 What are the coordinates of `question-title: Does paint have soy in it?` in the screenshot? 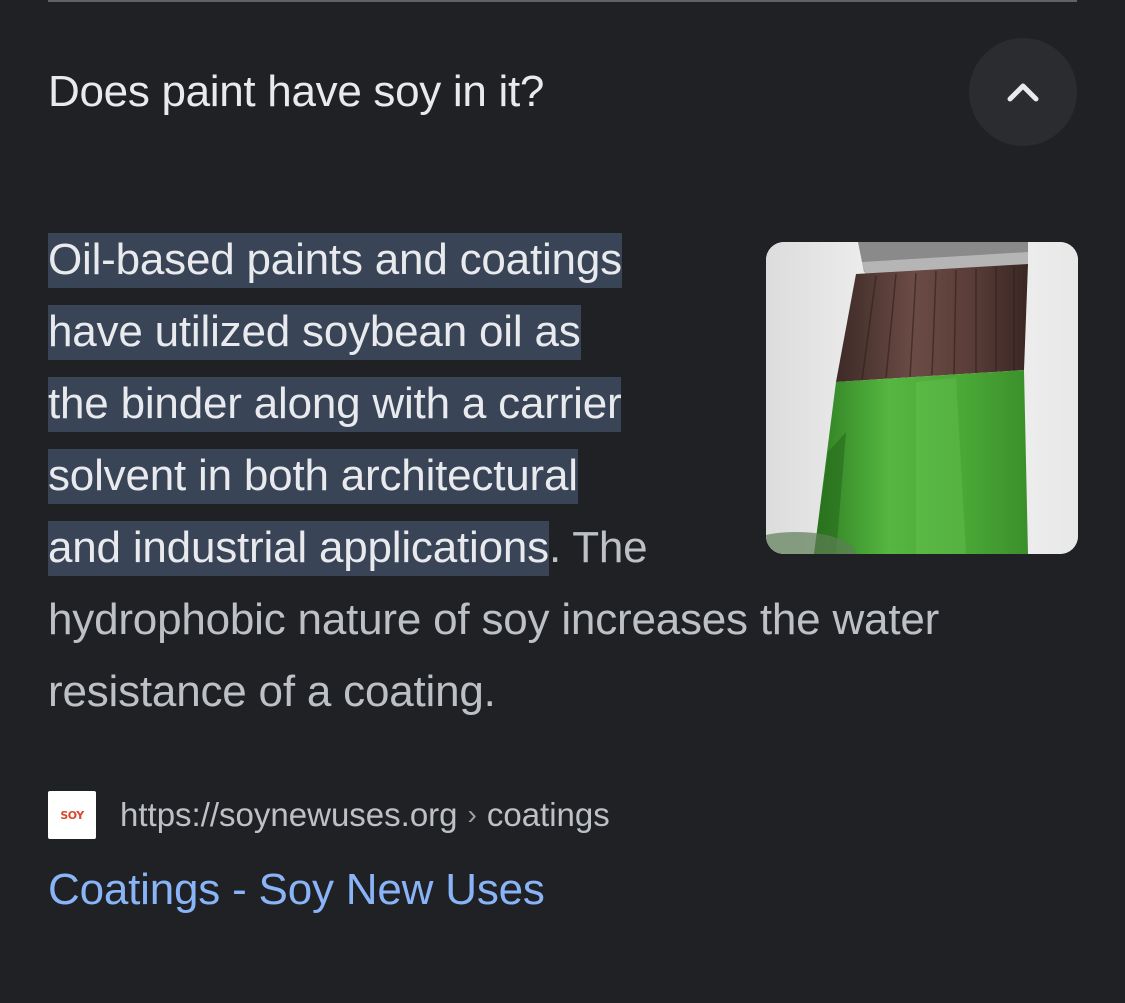 It's located at (296, 92).